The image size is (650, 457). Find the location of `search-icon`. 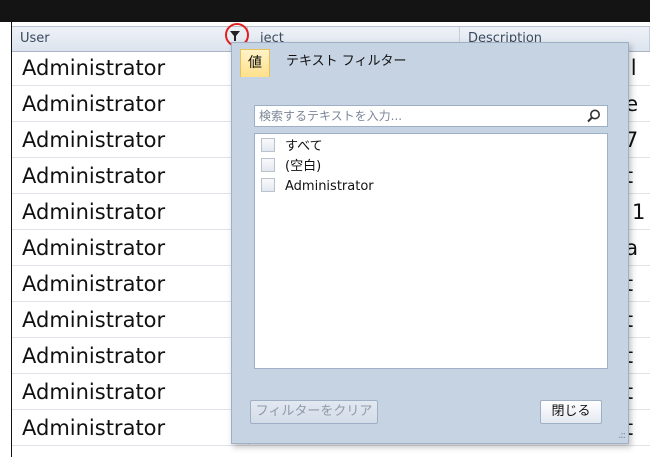

search-icon is located at coordinates (594, 116).